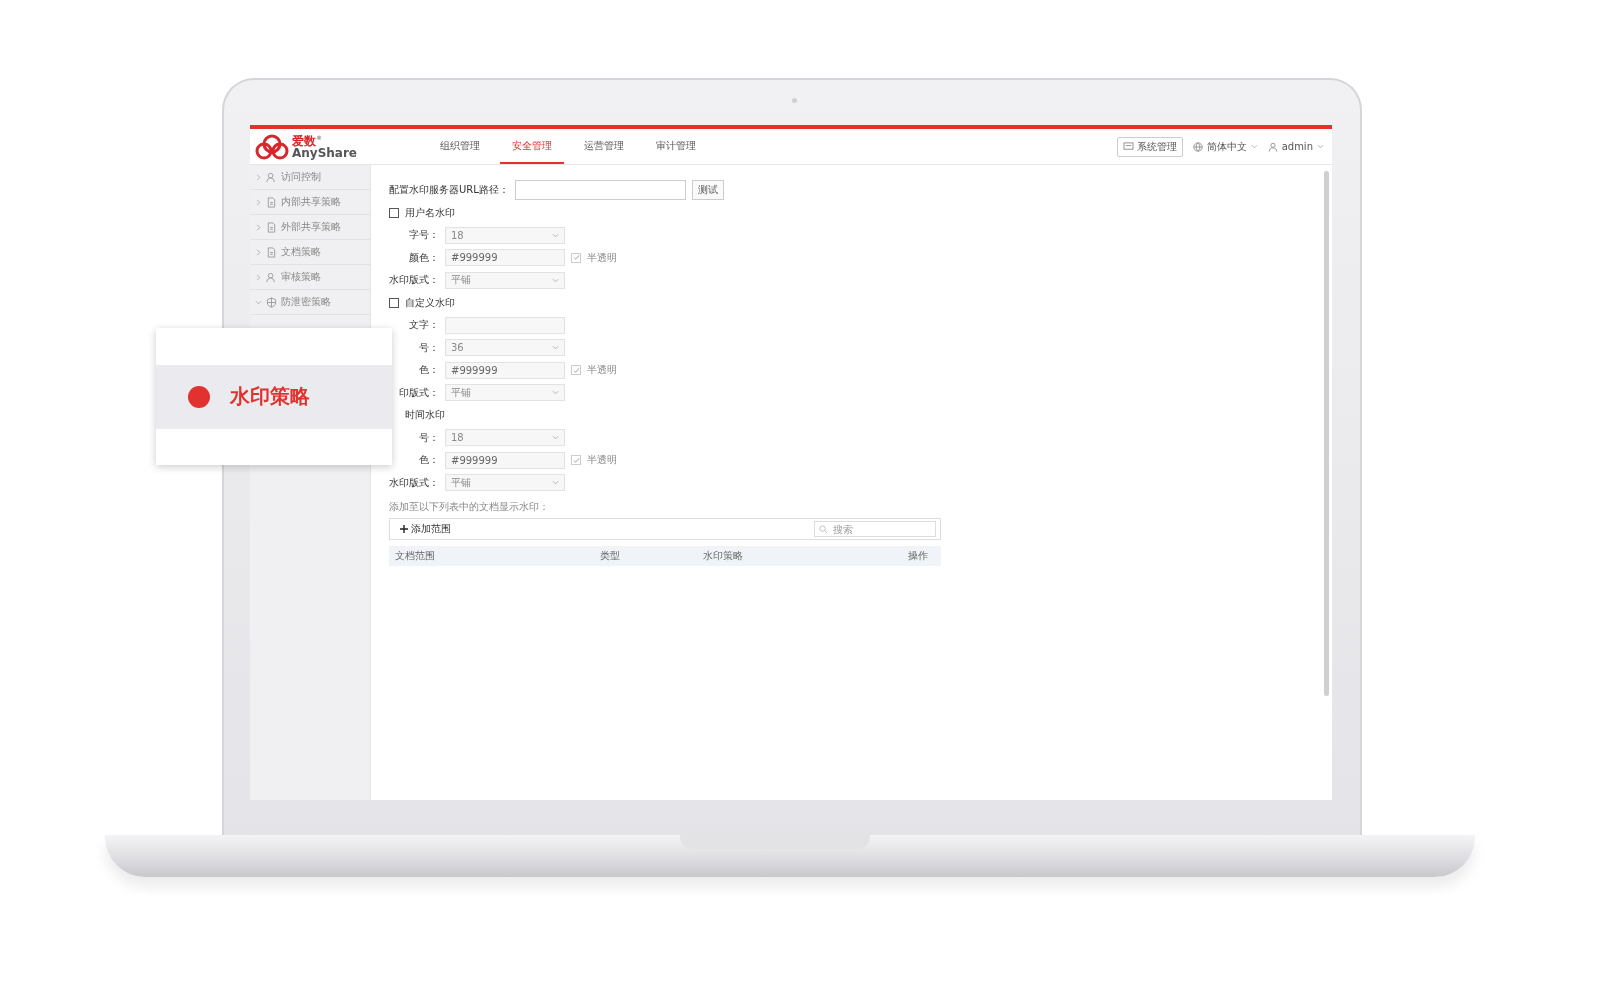  I want to click on section-label: 用户名水印, so click(430, 212).